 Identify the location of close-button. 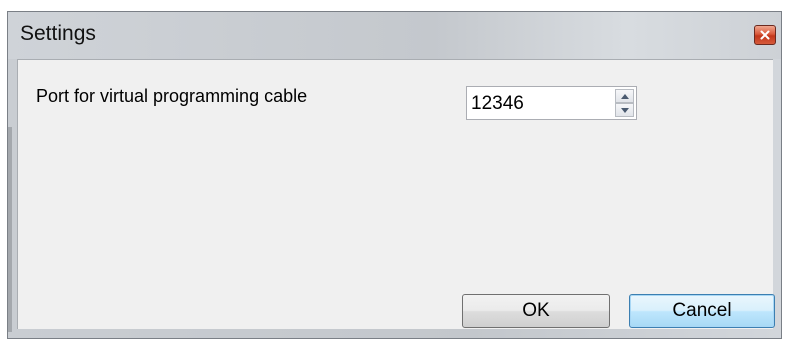
(765, 35).